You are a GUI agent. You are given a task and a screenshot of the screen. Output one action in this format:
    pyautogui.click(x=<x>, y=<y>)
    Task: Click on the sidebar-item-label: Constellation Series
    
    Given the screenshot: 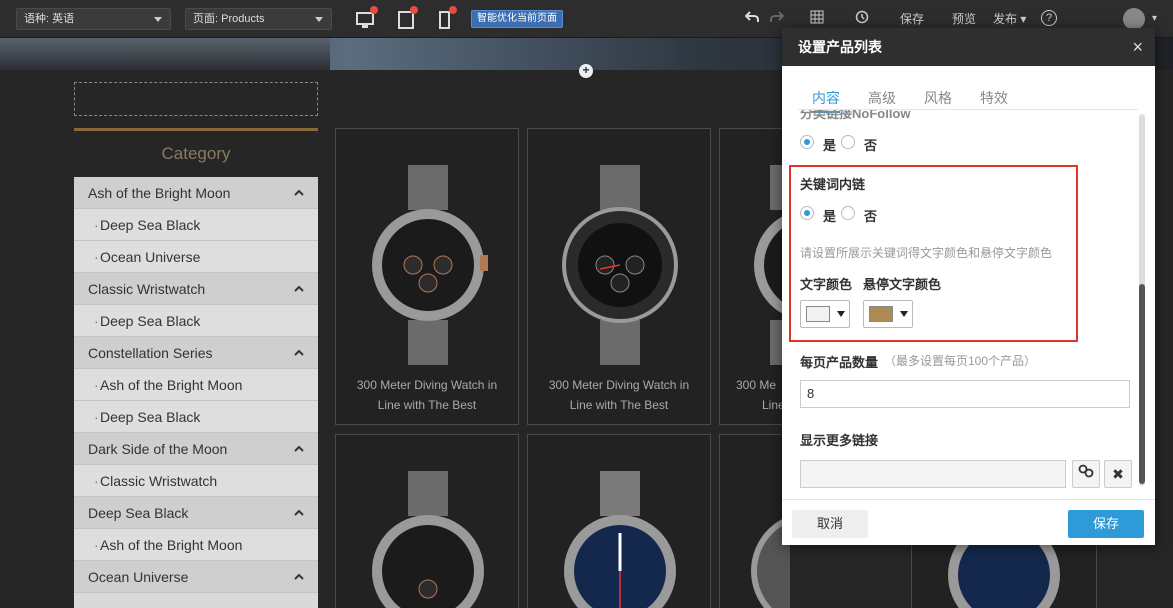 What is the action you would take?
    pyautogui.click(x=150, y=353)
    